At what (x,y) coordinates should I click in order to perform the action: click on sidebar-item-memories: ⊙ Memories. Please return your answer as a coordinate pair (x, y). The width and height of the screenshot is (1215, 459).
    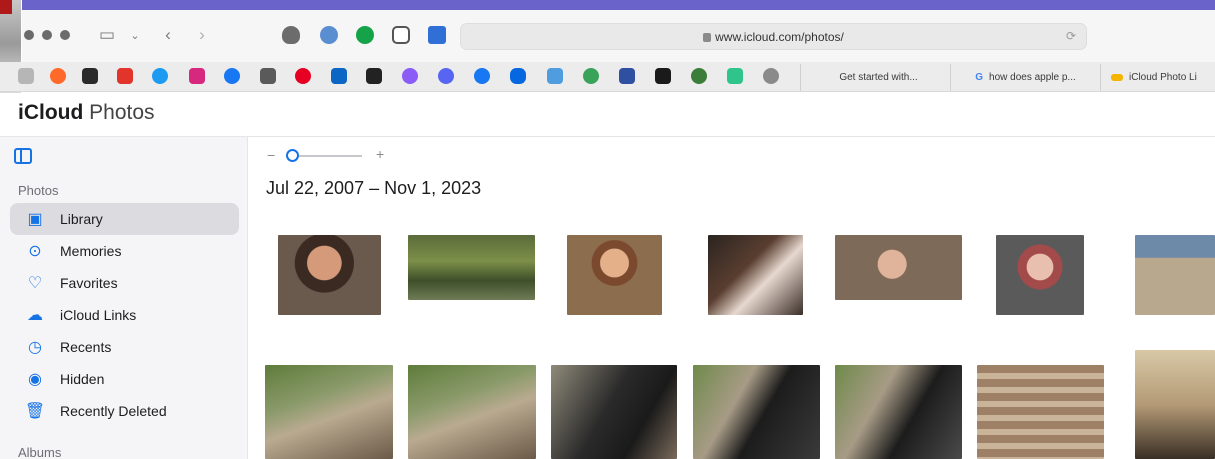
    Looking at the image, I should click on (124, 251).